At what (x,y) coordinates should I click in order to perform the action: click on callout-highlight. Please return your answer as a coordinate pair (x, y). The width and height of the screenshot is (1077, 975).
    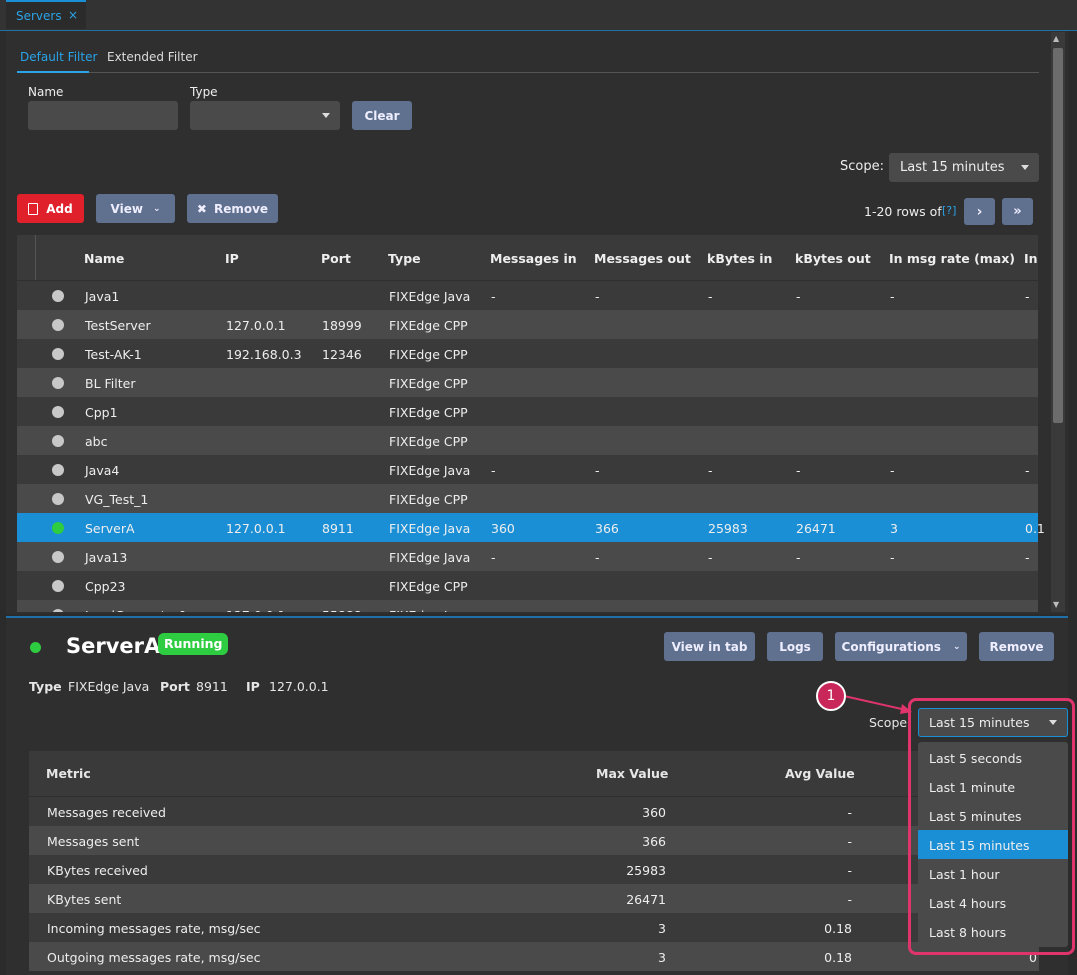
    Looking at the image, I should click on (991, 826).